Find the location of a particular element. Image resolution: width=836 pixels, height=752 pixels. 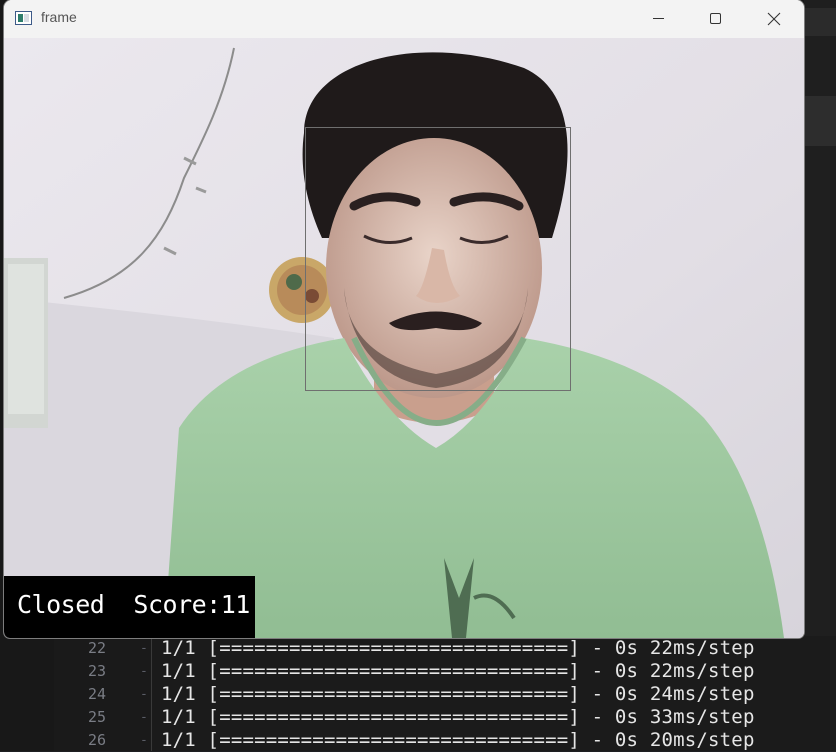

close-button is located at coordinates (774, 19).